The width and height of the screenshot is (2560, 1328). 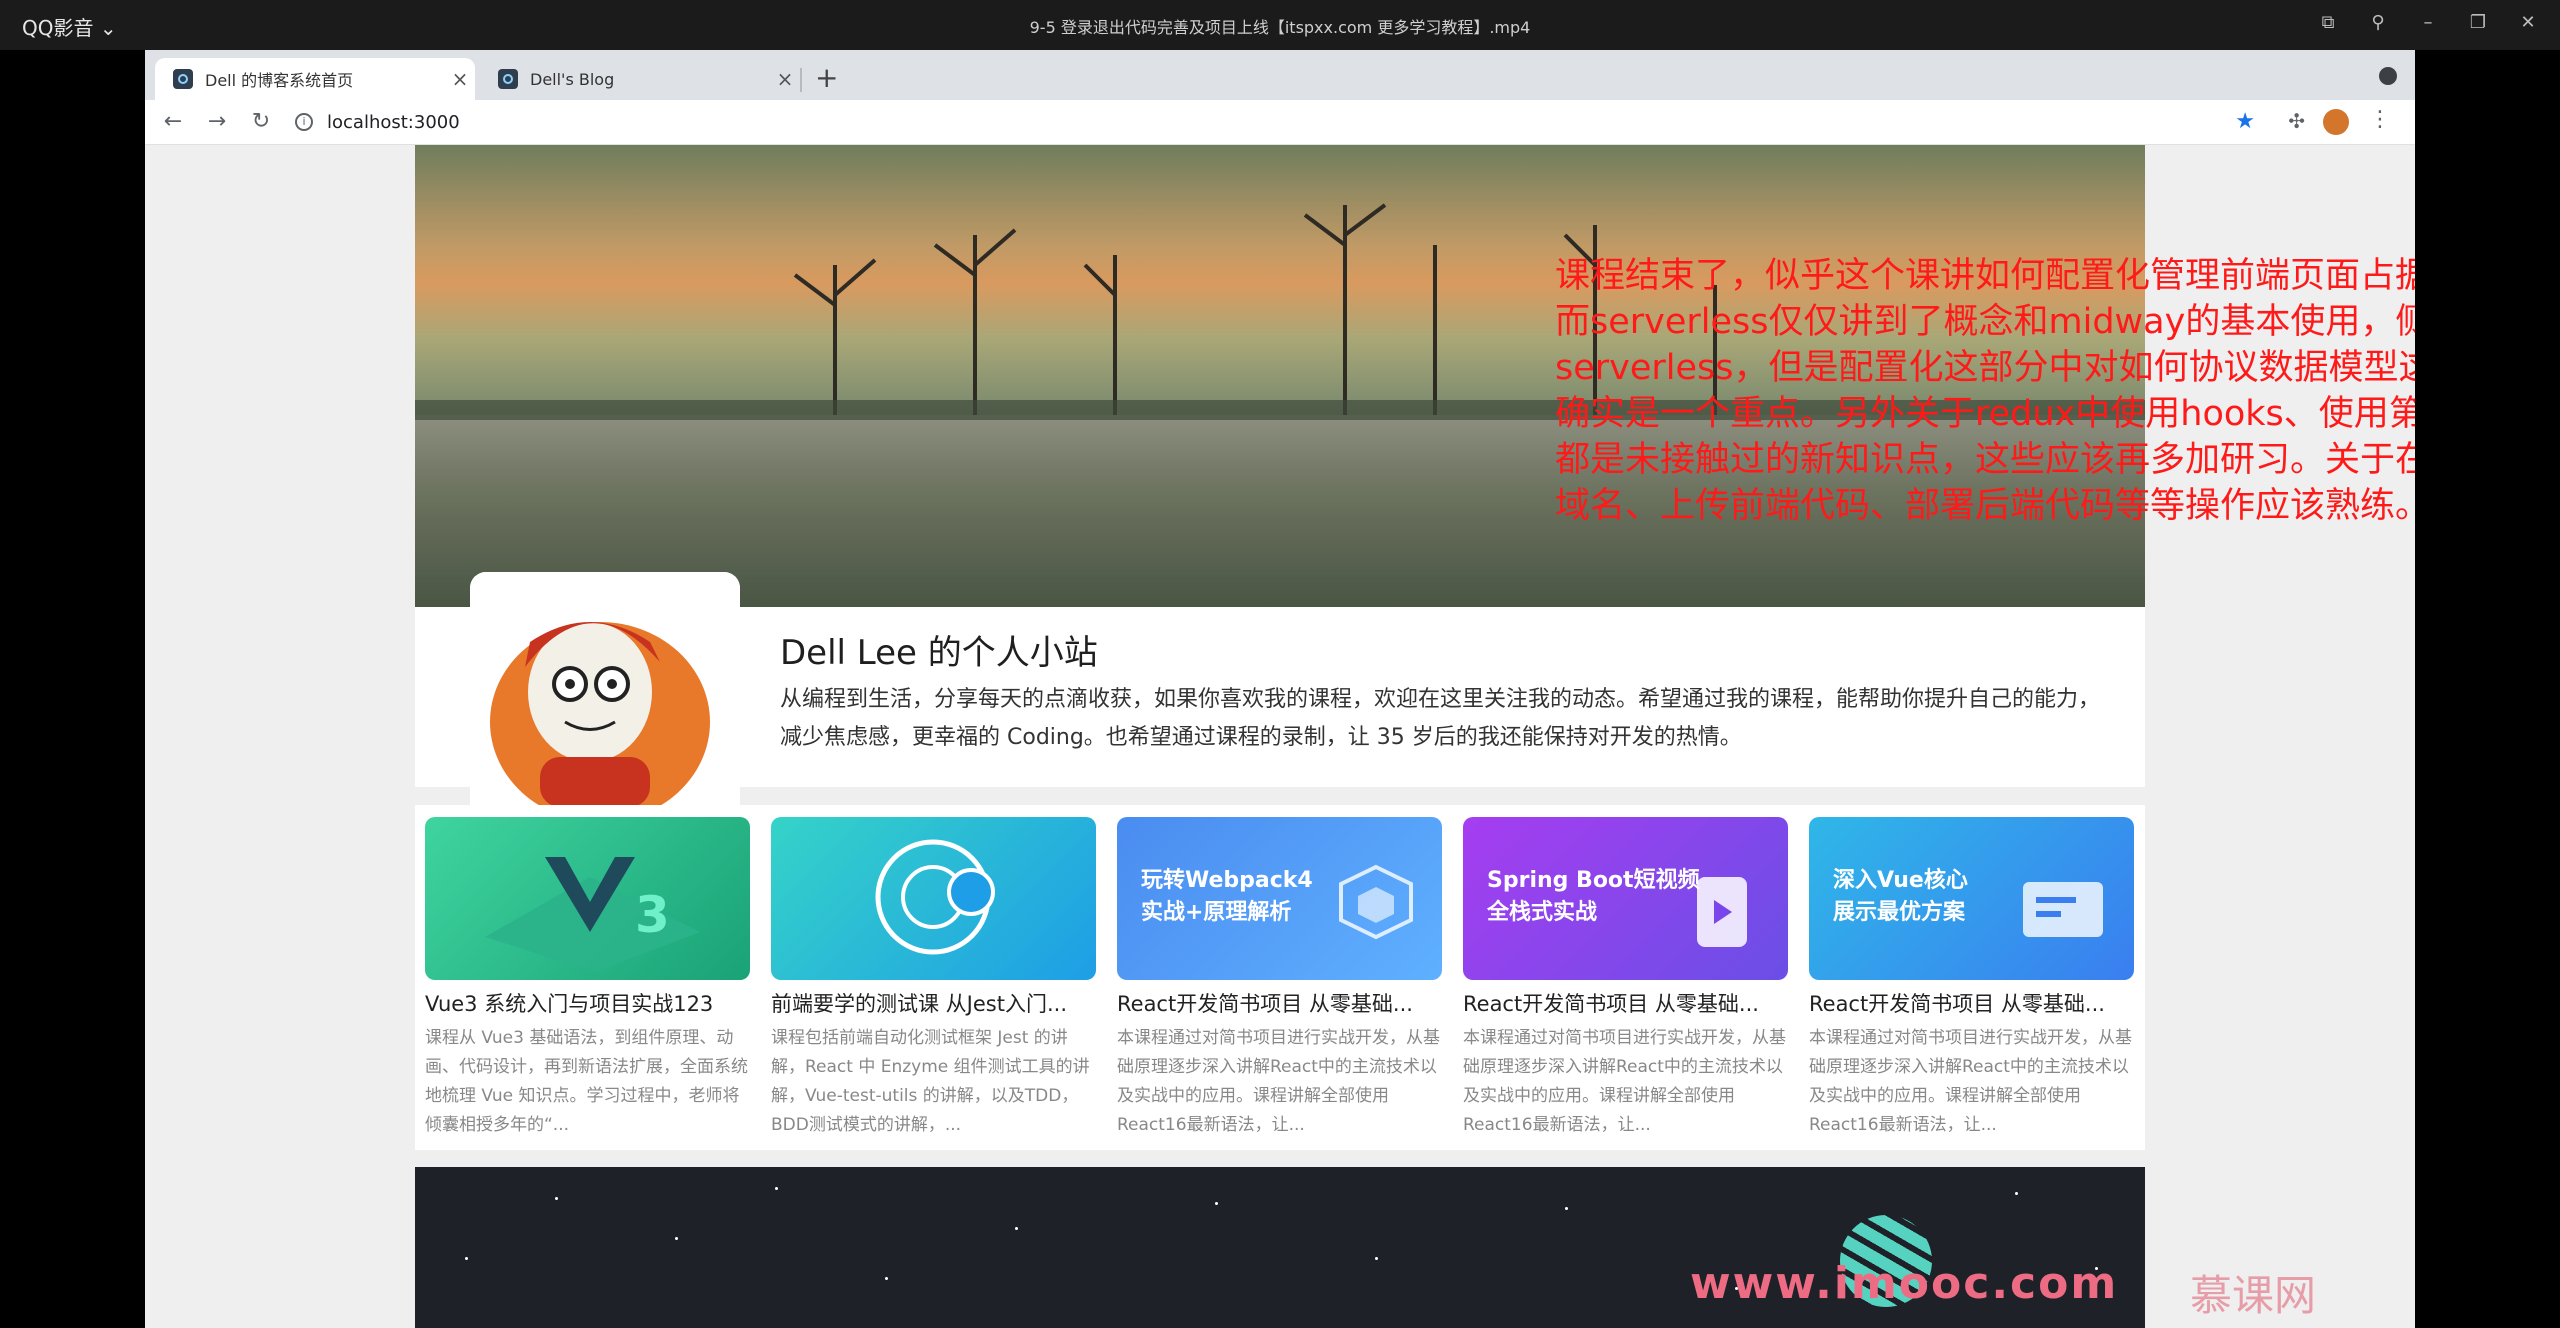 What do you see at coordinates (1971, 898) in the screenshot?
I see `course-thumbnail: 深入Vue核心 展示最优方案` at bounding box center [1971, 898].